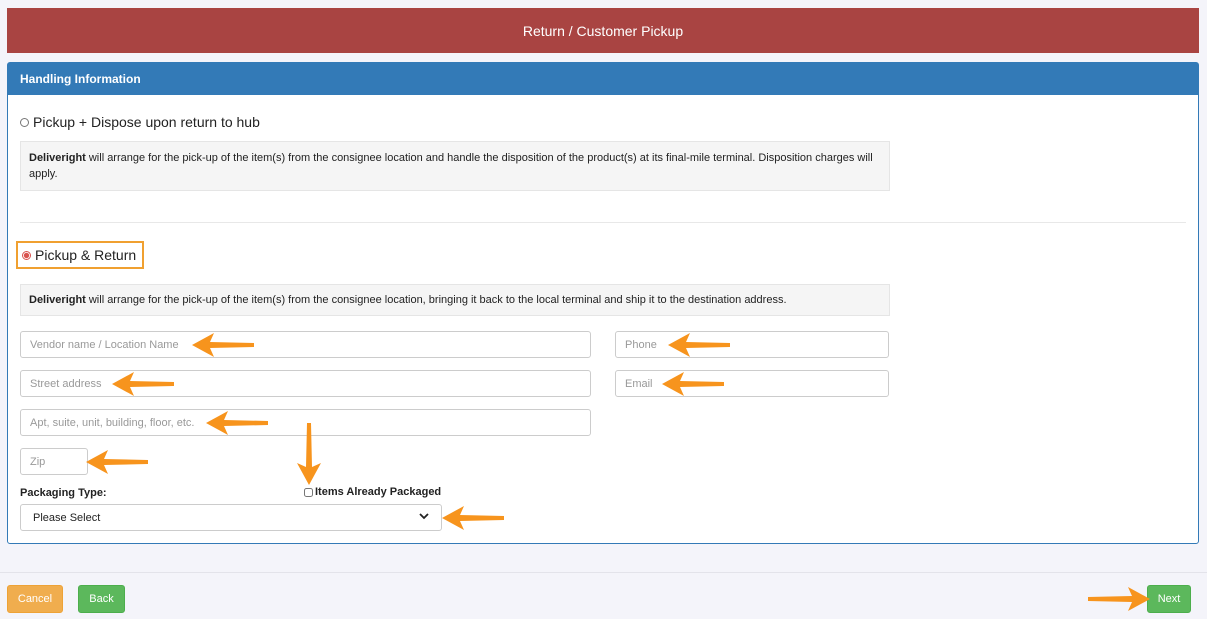 Image resolution: width=1207 pixels, height=619 pixels. What do you see at coordinates (603, 572) in the screenshot?
I see `footer-divider` at bounding box center [603, 572].